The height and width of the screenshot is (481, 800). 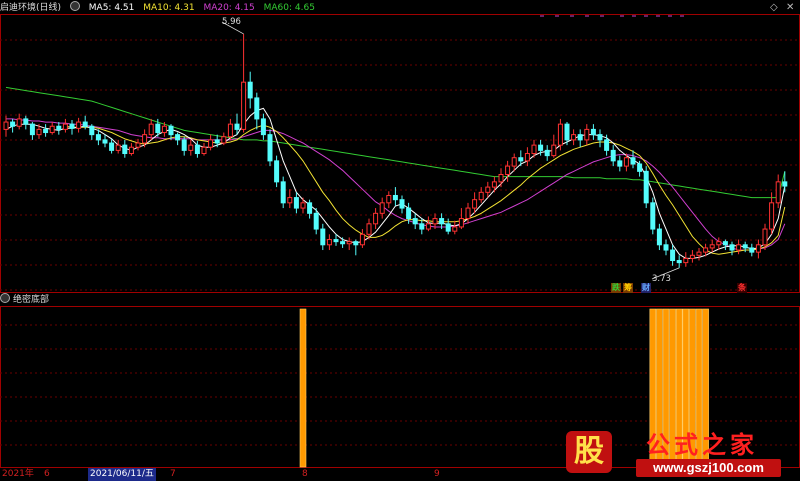 What do you see at coordinates (5, 298) in the screenshot?
I see `subpanel-toggle-icon` at bounding box center [5, 298].